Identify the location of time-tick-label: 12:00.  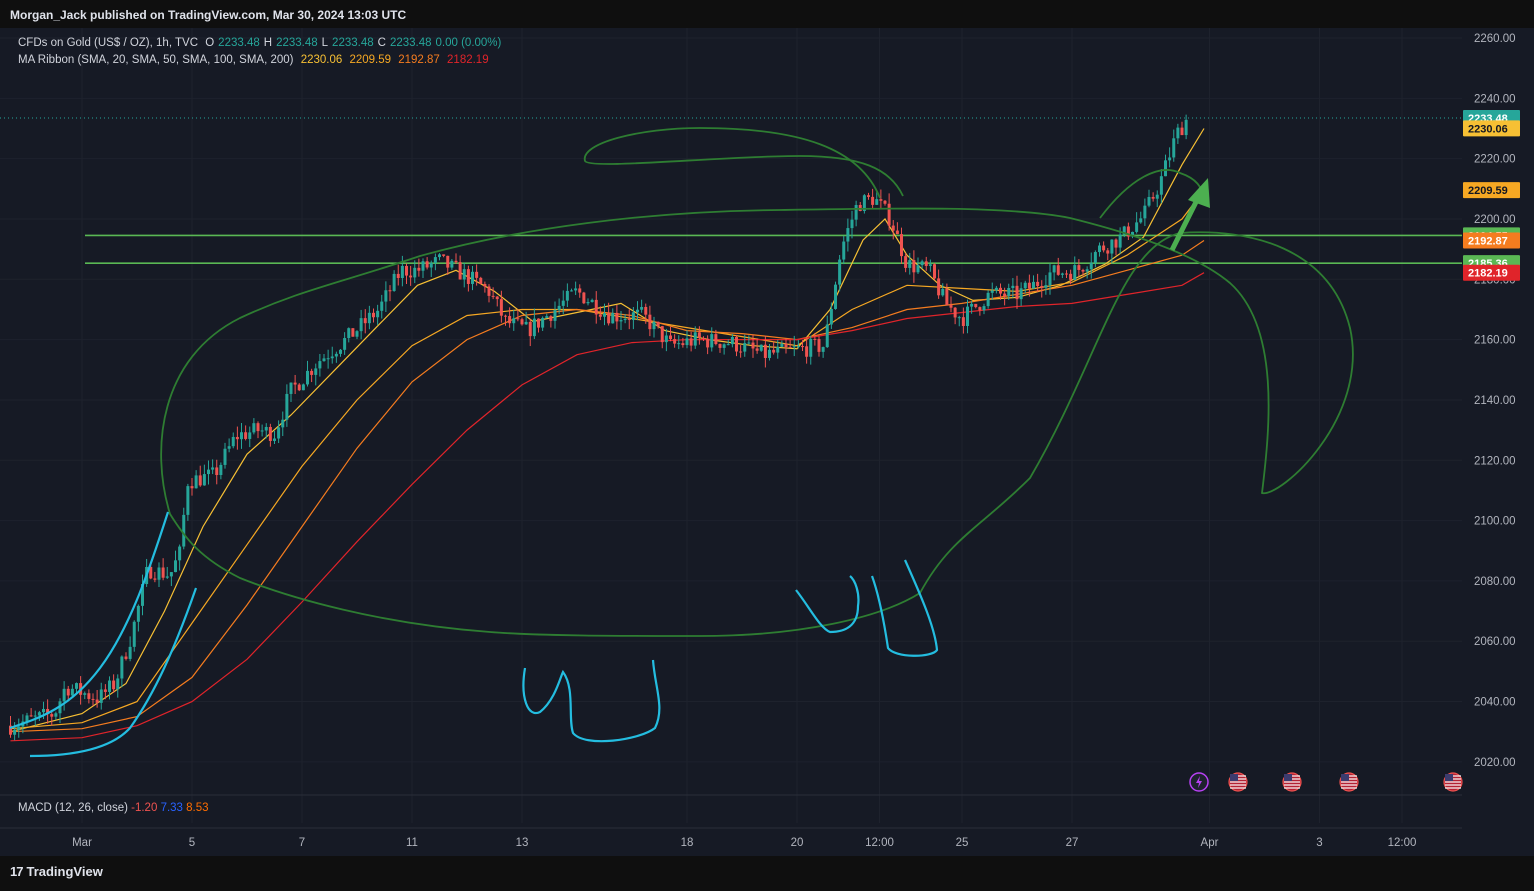
(1402, 843).